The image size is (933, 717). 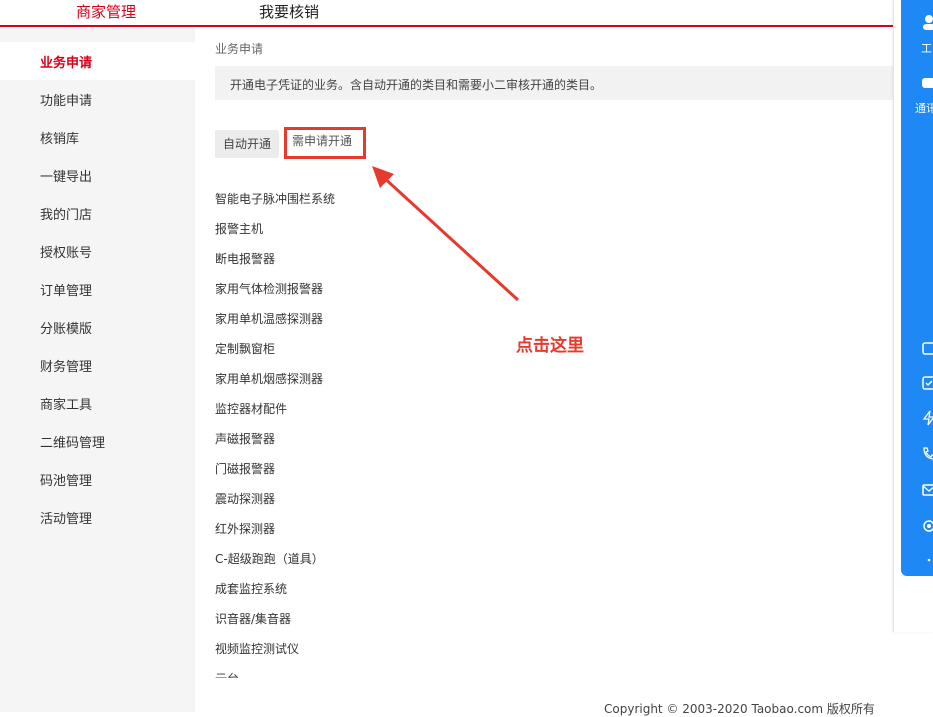 I want to click on list-item: 智能电子脉冲围栏系统, so click(x=275, y=199).